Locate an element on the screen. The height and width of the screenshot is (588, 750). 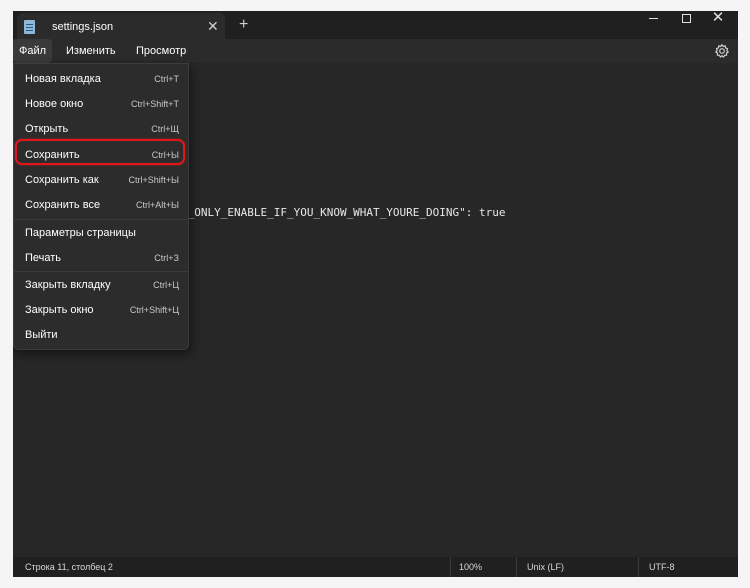
menu-item-new-window: Новое окно Ctrl+Shift+T is located at coordinates (101, 104).